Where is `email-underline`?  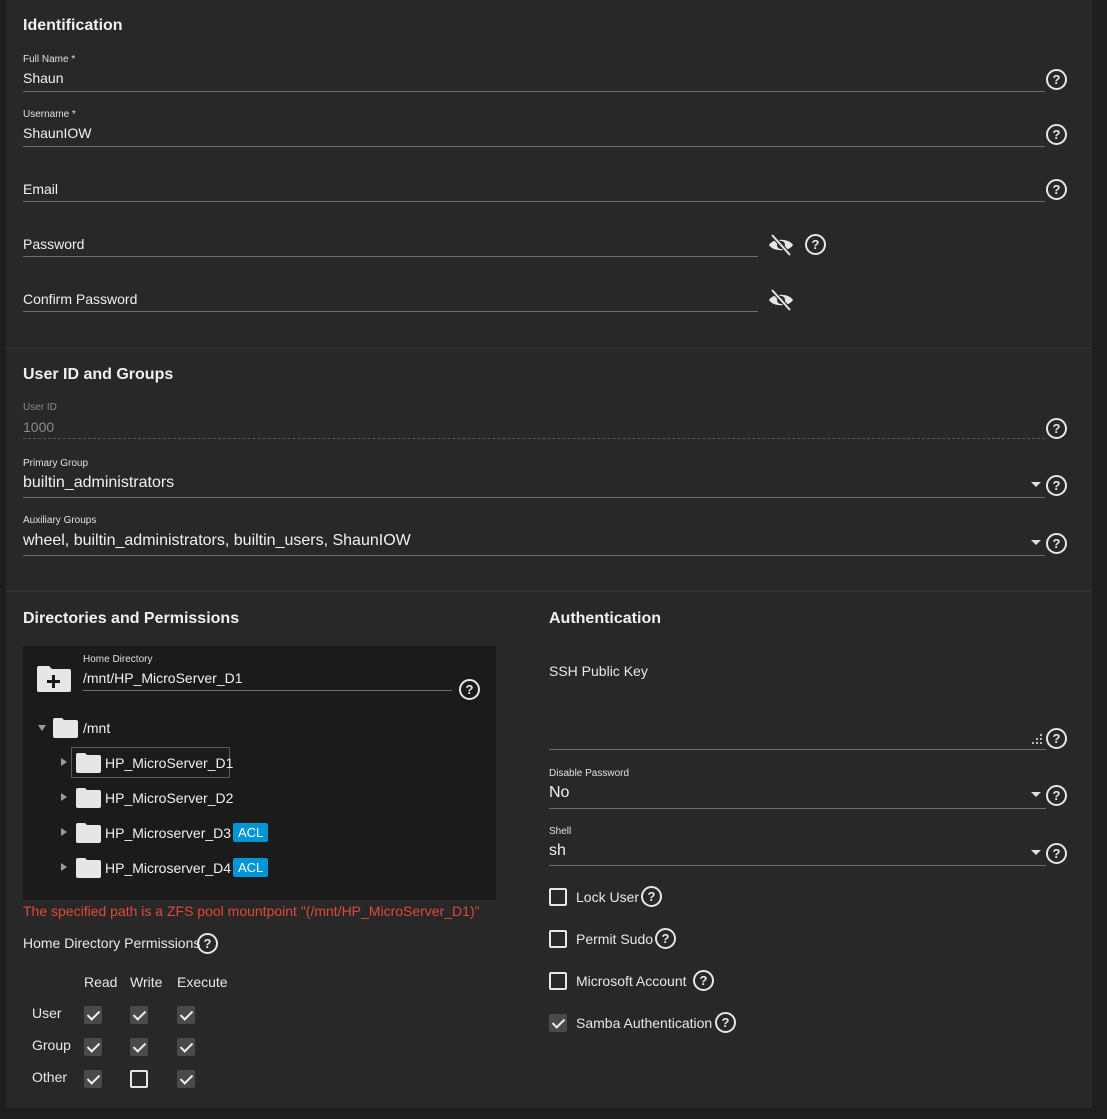
email-underline is located at coordinates (534, 201).